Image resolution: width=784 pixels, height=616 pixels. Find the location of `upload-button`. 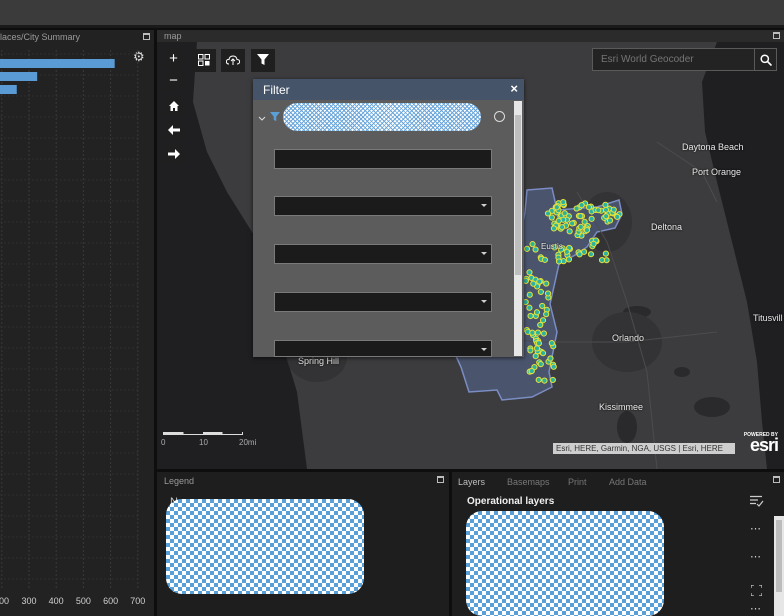

upload-button is located at coordinates (233, 60).